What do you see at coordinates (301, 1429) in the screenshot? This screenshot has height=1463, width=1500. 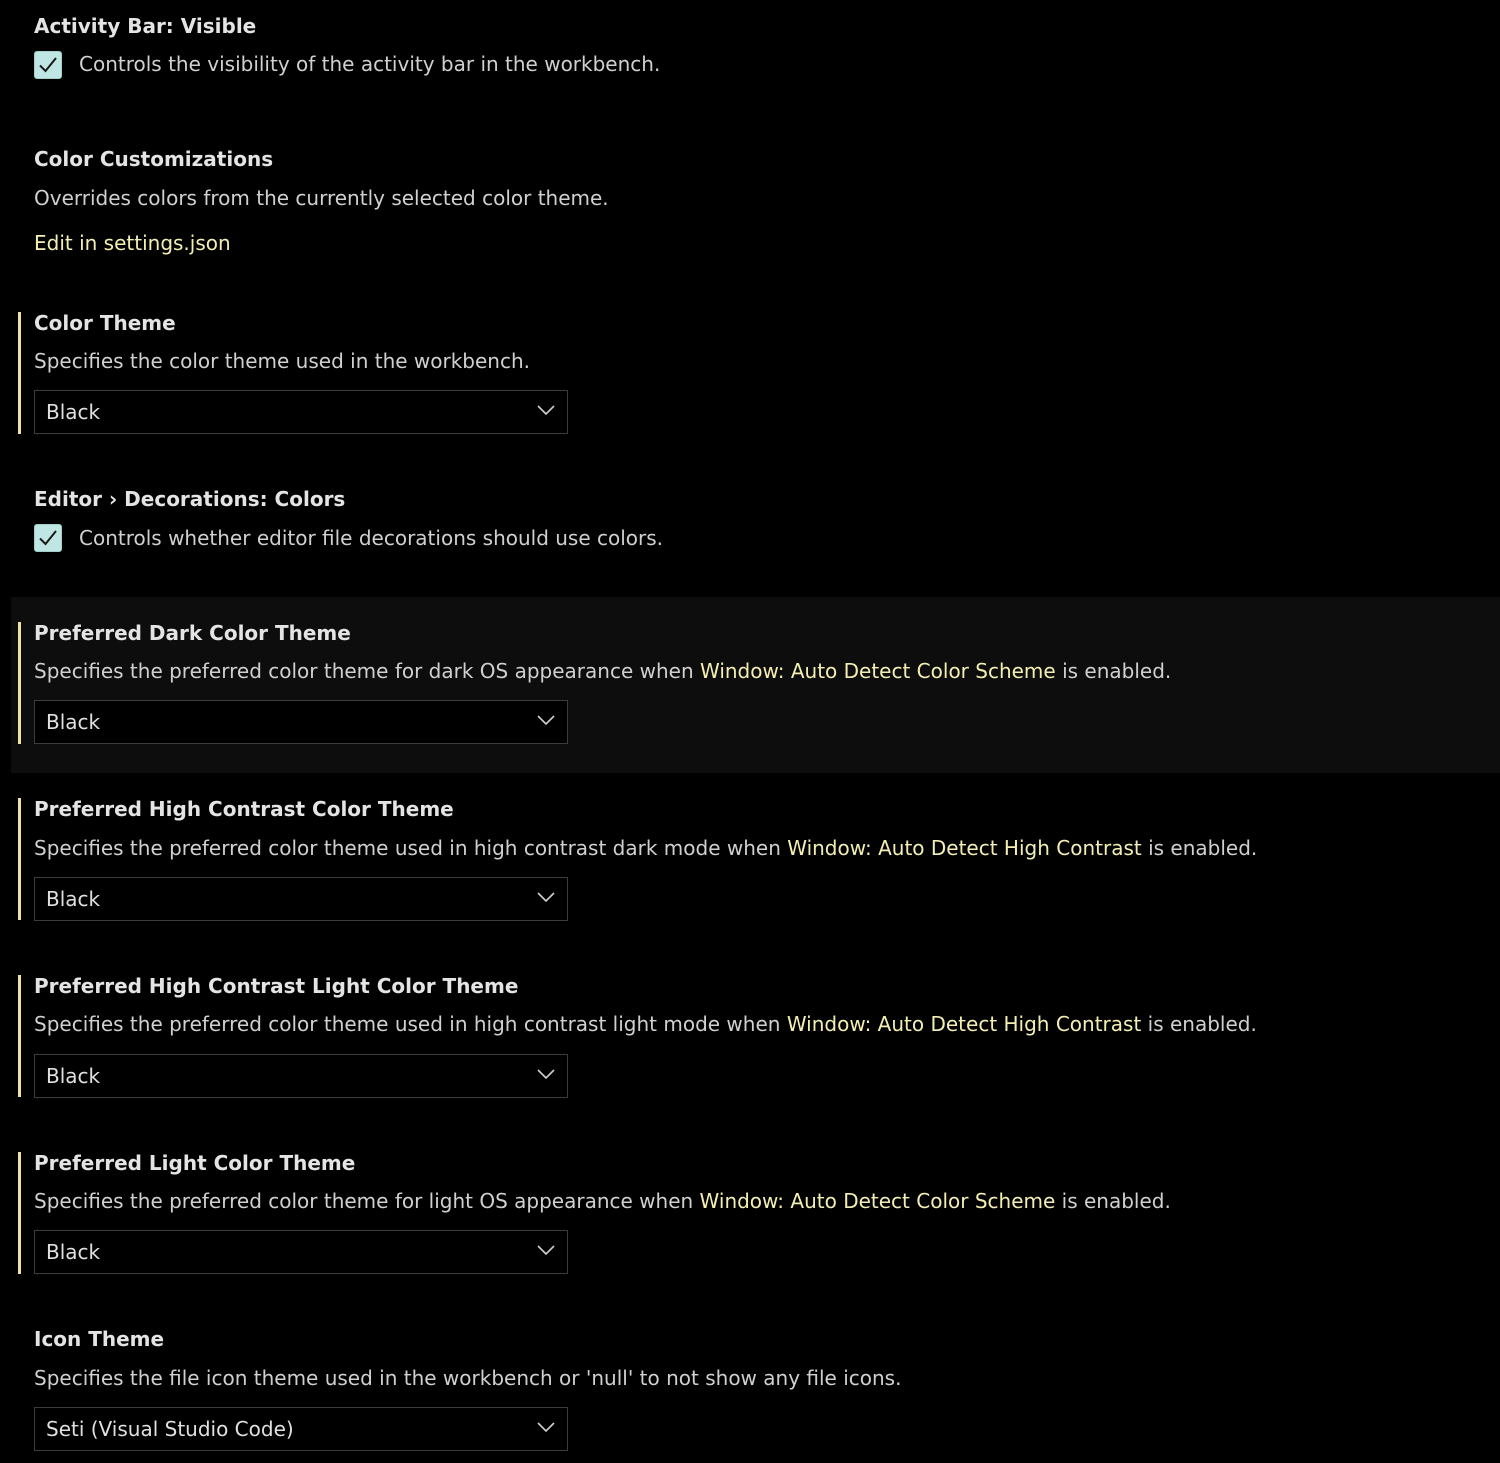 I see `icon-theme-select: Seti (Visual Studio Code)` at bounding box center [301, 1429].